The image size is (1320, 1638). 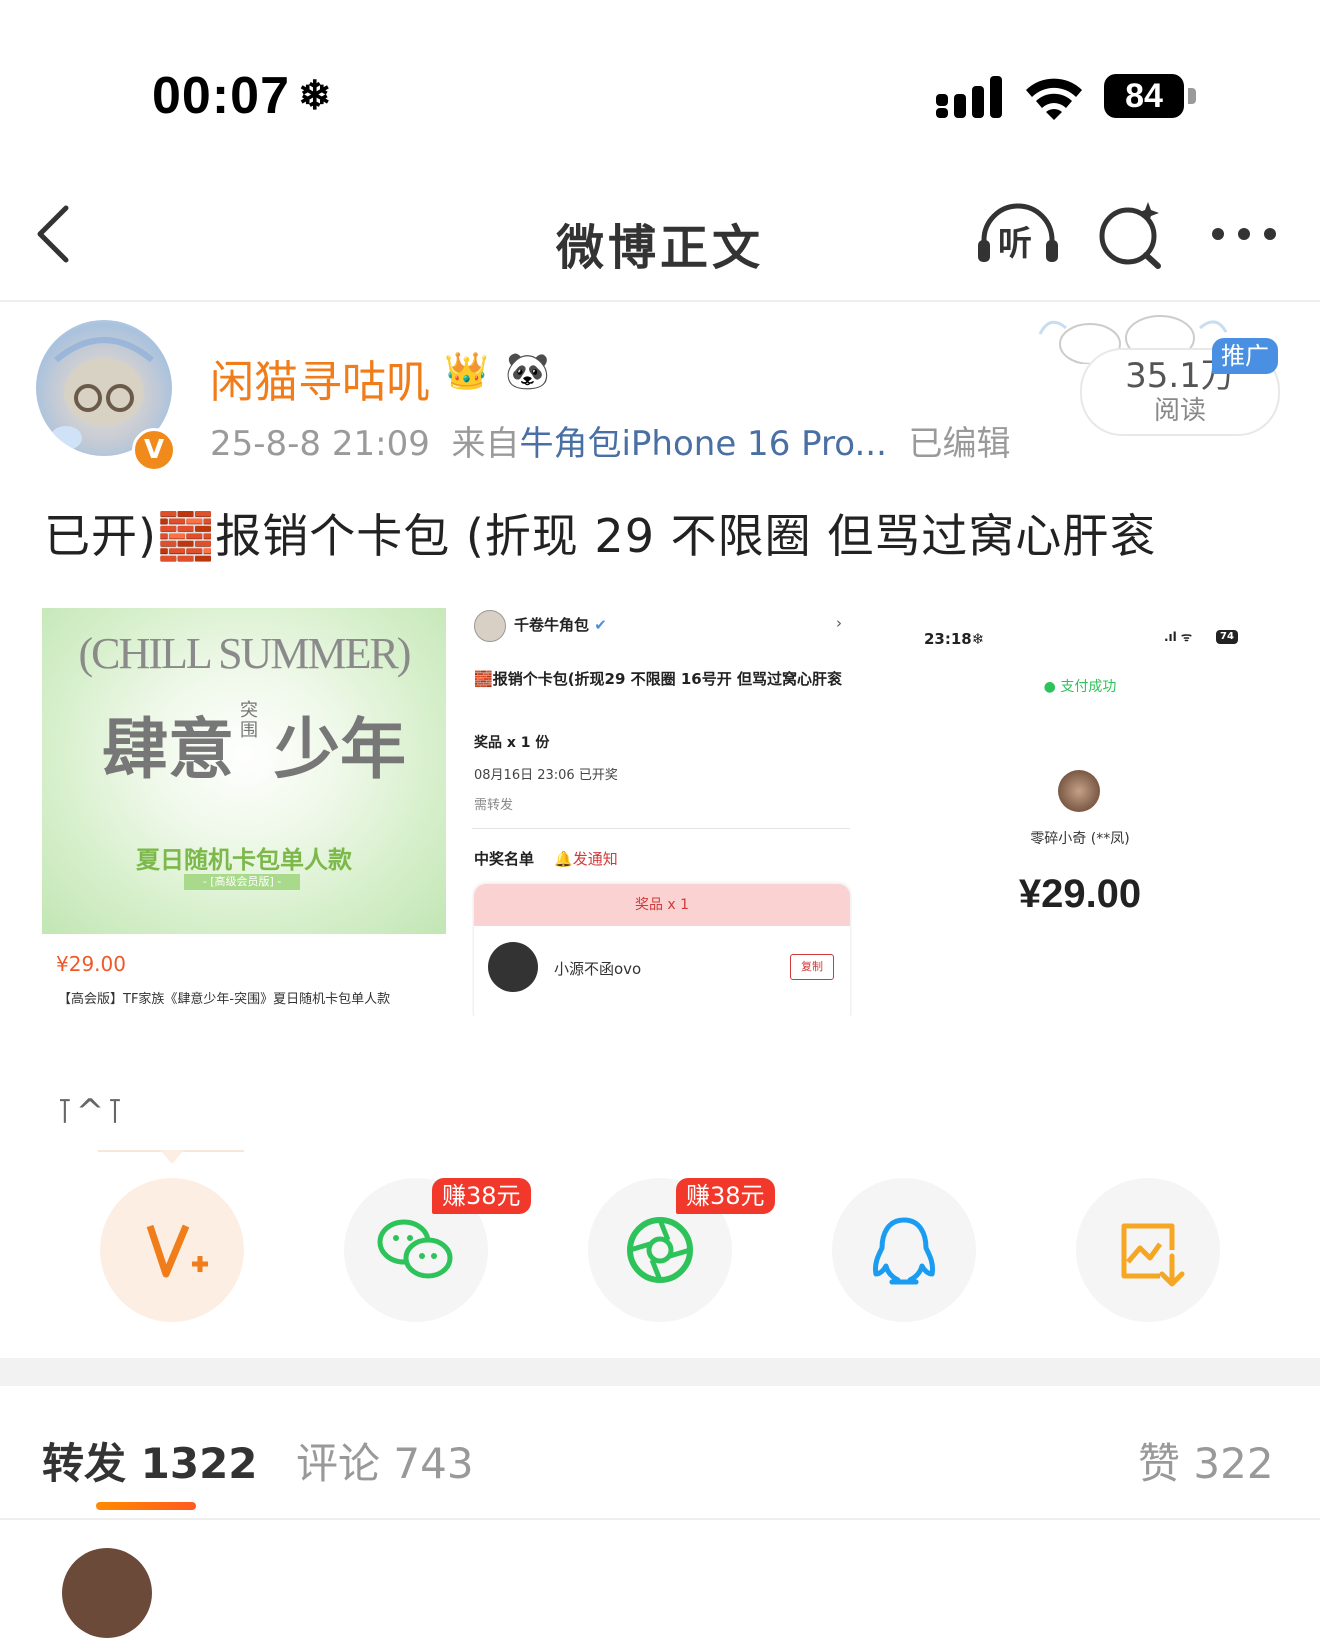 What do you see at coordinates (660, 1519) in the screenshot?
I see `tabs-divider` at bounding box center [660, 1519].